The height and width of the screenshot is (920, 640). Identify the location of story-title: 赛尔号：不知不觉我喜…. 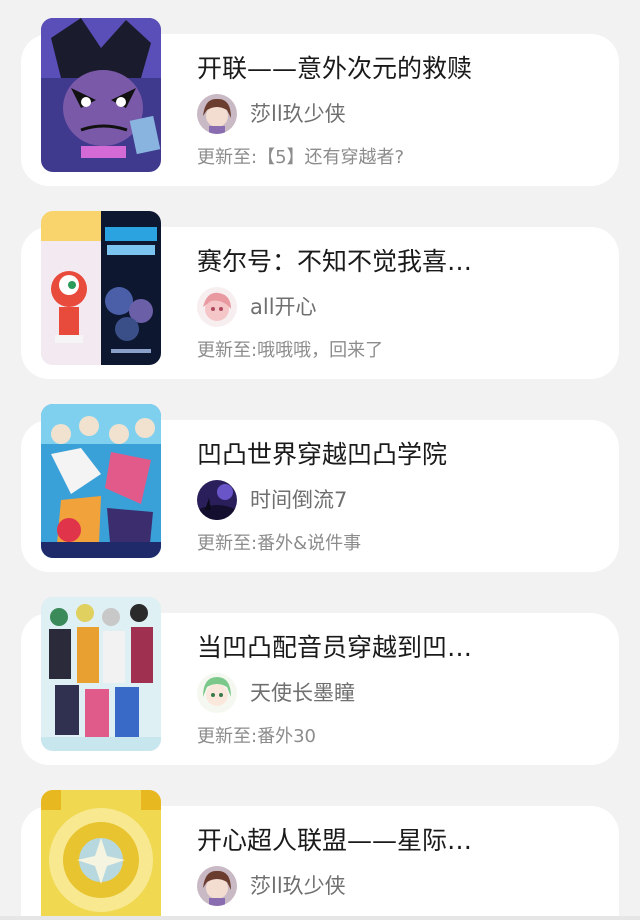
(347, 262).